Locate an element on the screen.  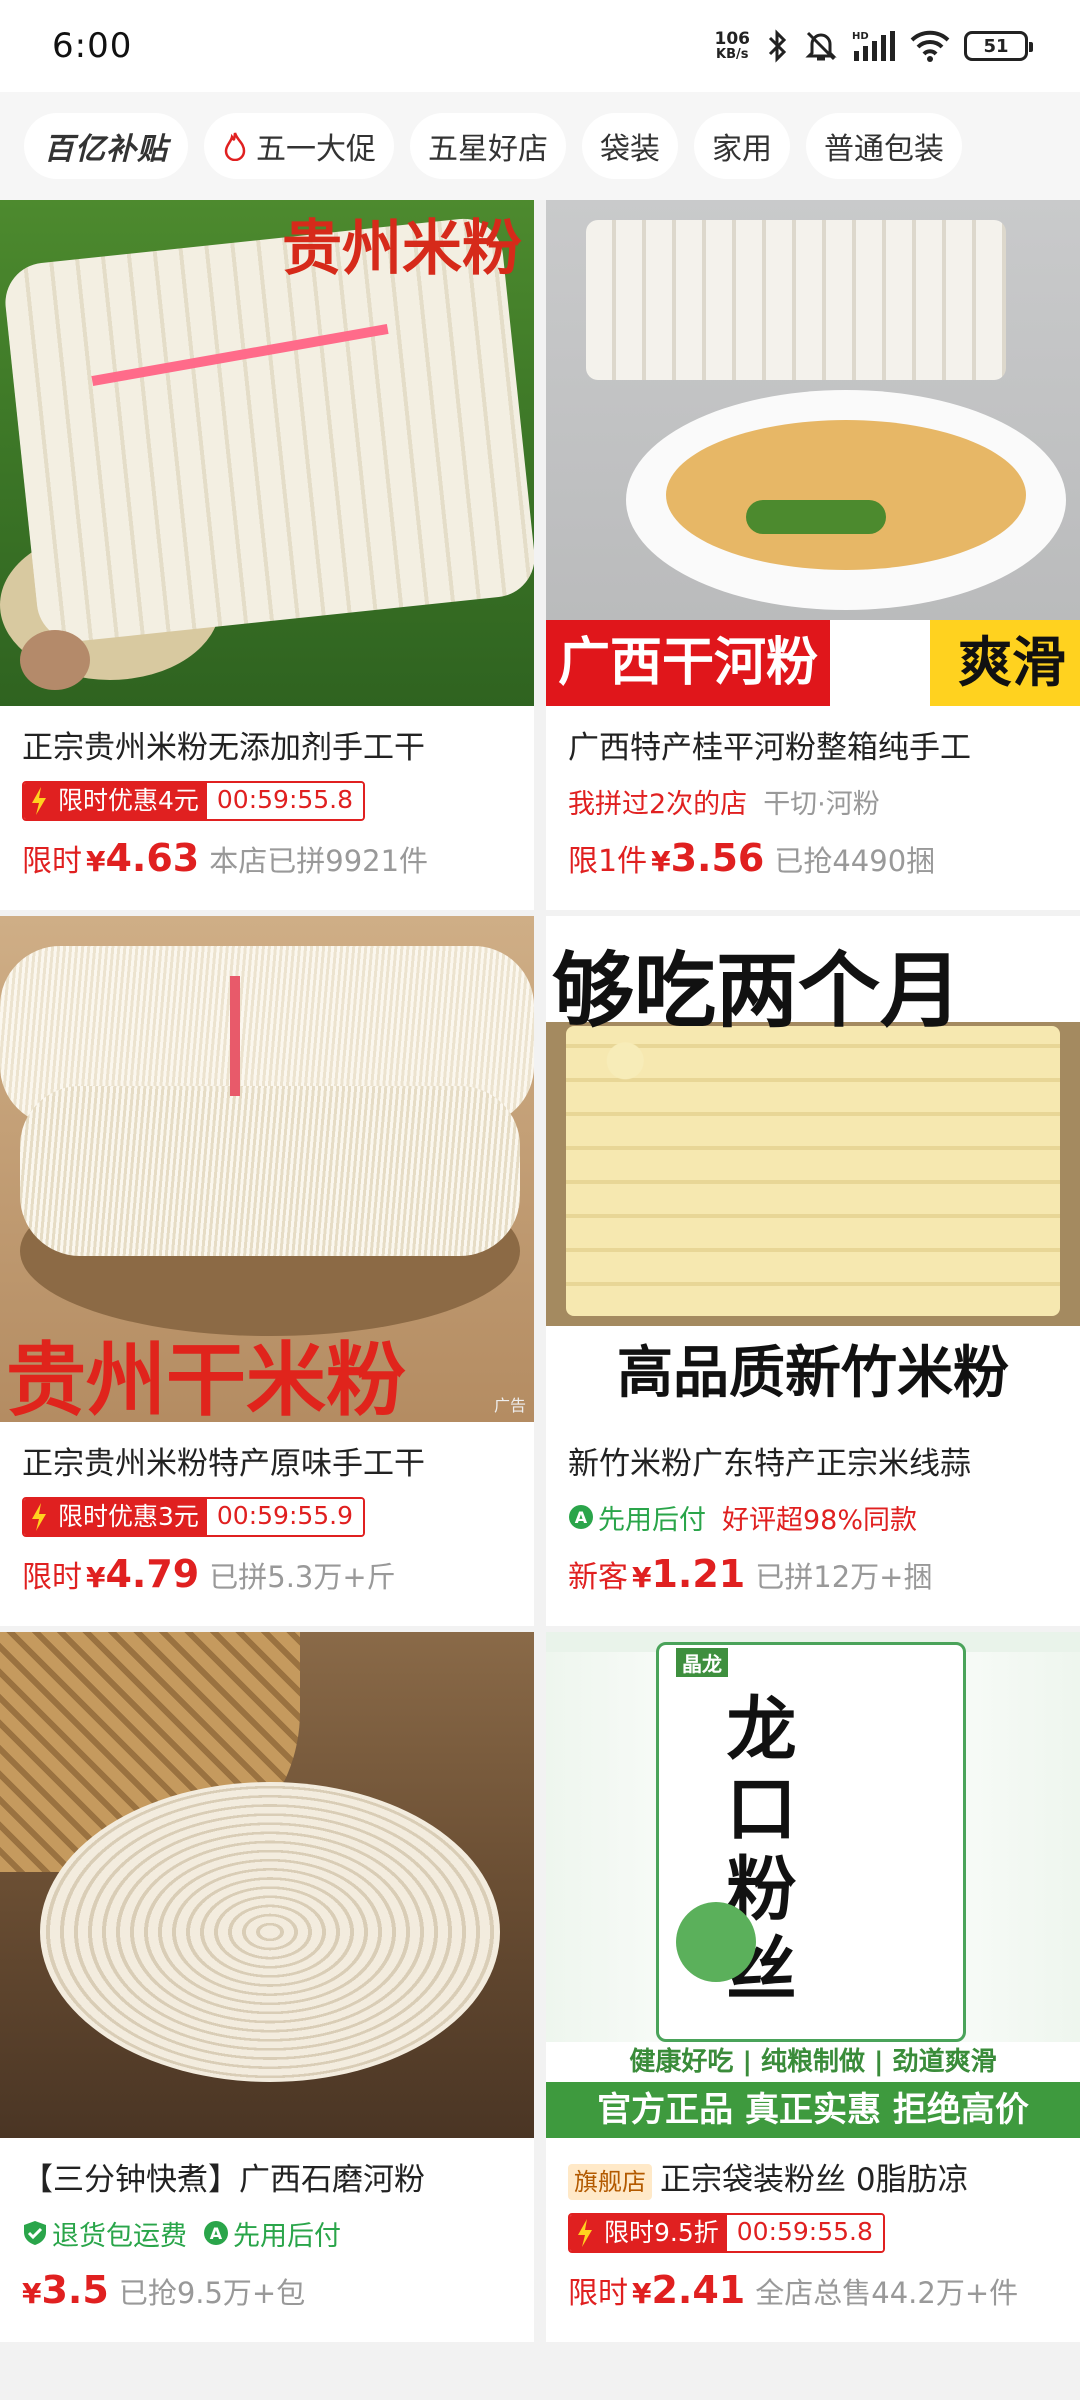
product-title-text: 正宗袋装粉丝 0脂肪凉 is located at coordinates (814, 2180).